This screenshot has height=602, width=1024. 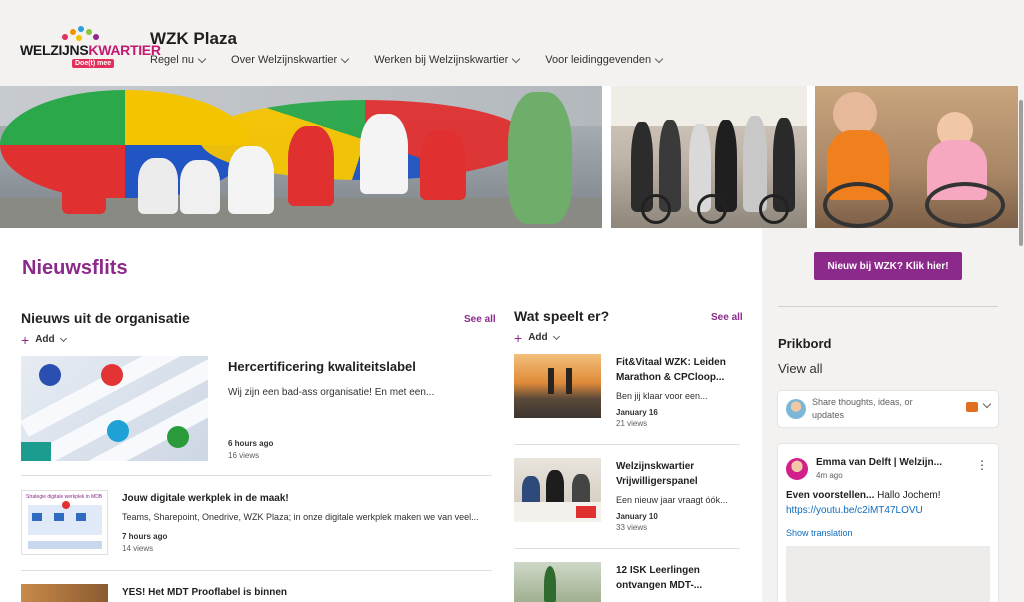 What do you see at coordinates (632, 423) in the screenshot?
I see `event-card-views: 21 views` at bounding box center [632, 423].